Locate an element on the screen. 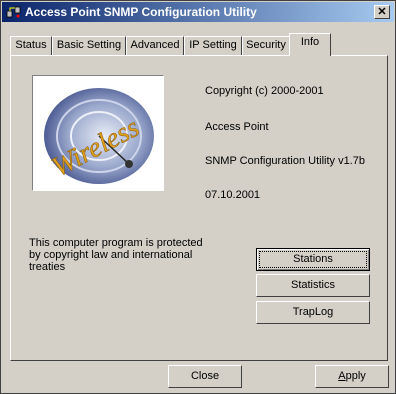  network-app-icon is located at coordinates (13, 12).